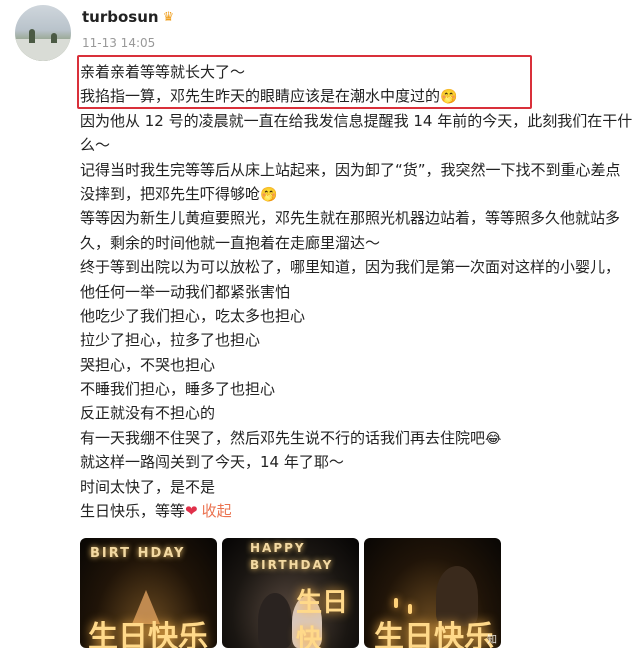 The height and width of the screenshot is (648, 640). I want to click on photo-thumbnail: HAPPY BIRTHDAY 生日快, so click(290, 593).